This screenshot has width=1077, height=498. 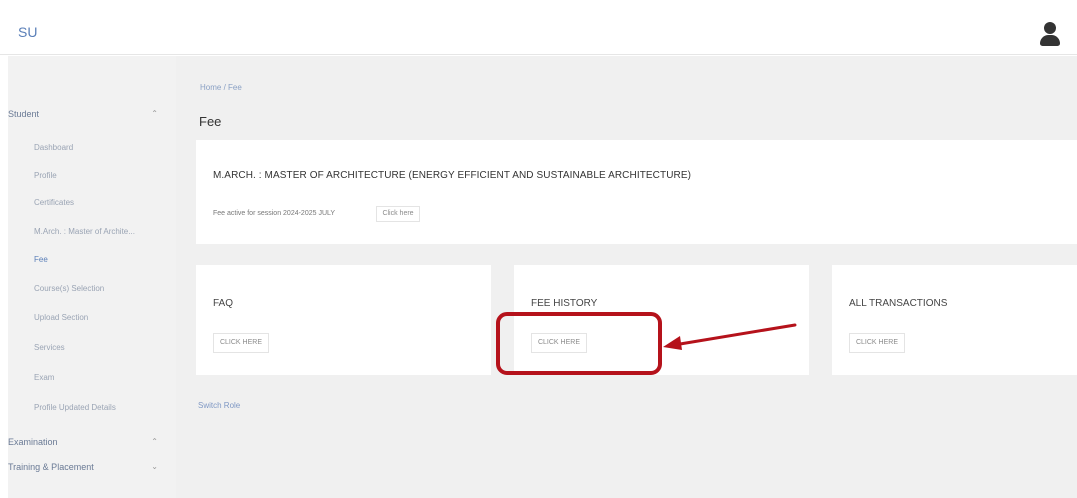 I want to click on page-title: Fee, so click(x=210, y=121).